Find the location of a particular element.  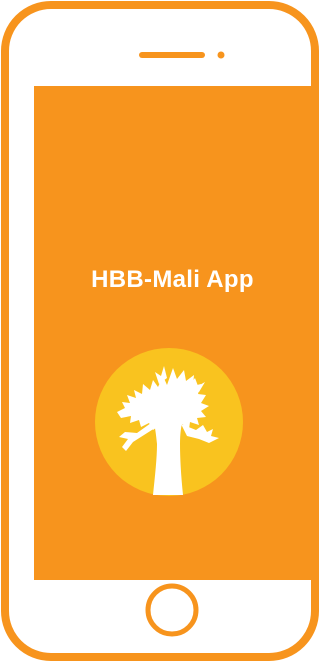

baobab-tree-logo is located at coordinates (169, 422).